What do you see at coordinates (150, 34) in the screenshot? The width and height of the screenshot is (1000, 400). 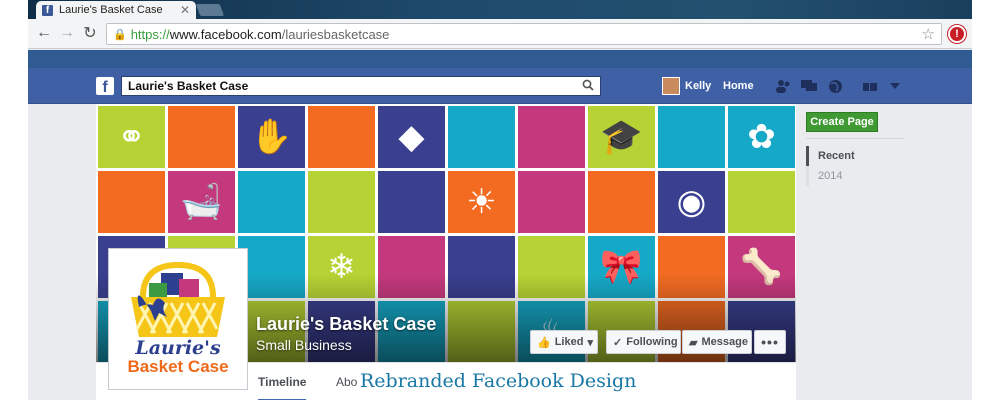 I see `url-protocol: https://` at bounding box center [150, 34].